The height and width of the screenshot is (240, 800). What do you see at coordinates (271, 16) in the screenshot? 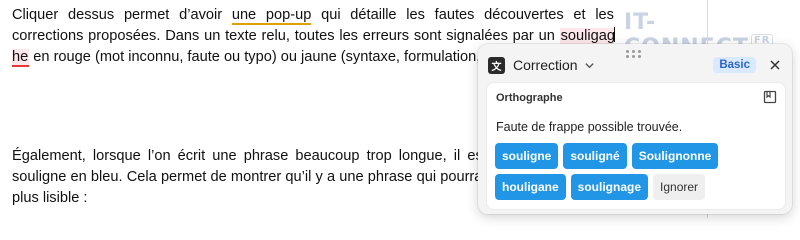
I see `style-highlight: une pop-up` at bounding box center [271, 16].